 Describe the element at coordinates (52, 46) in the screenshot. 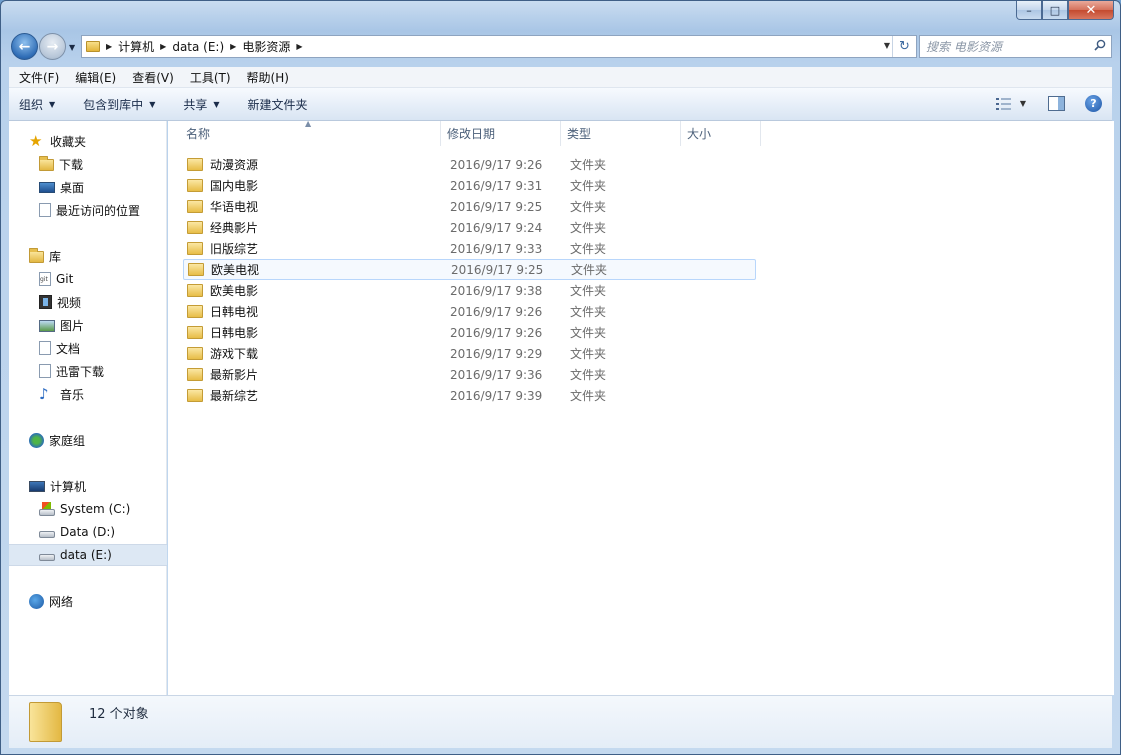

I see `forward-button: →` at that location.